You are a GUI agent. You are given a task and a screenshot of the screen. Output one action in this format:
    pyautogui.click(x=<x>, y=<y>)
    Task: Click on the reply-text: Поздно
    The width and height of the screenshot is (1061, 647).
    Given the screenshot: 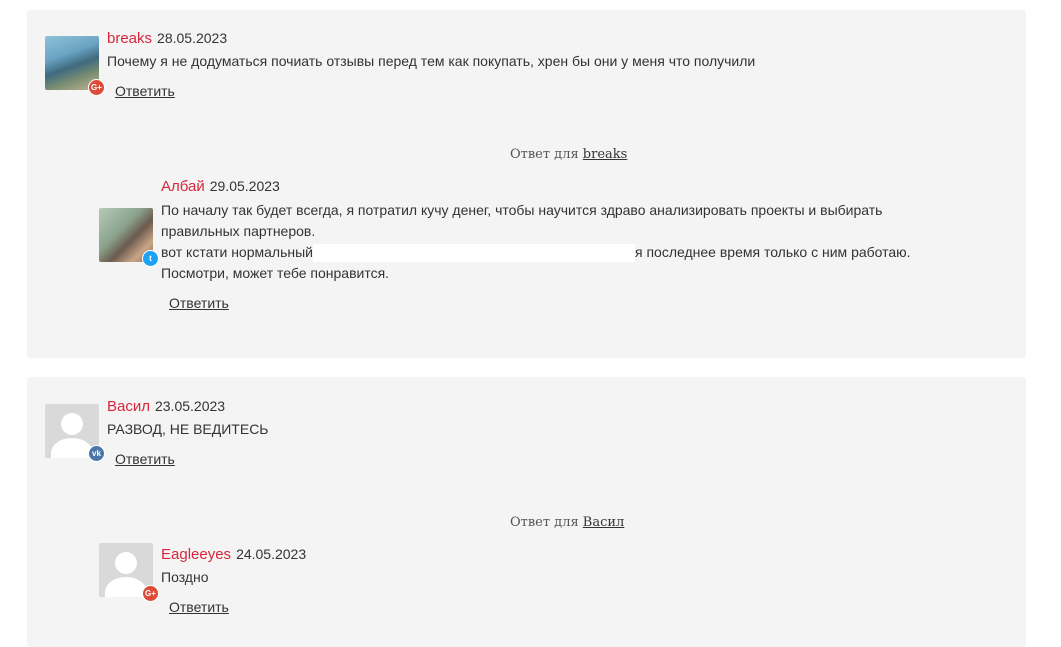 What is the action you would take?
    pyautogui.click(x=185, y=577)
    